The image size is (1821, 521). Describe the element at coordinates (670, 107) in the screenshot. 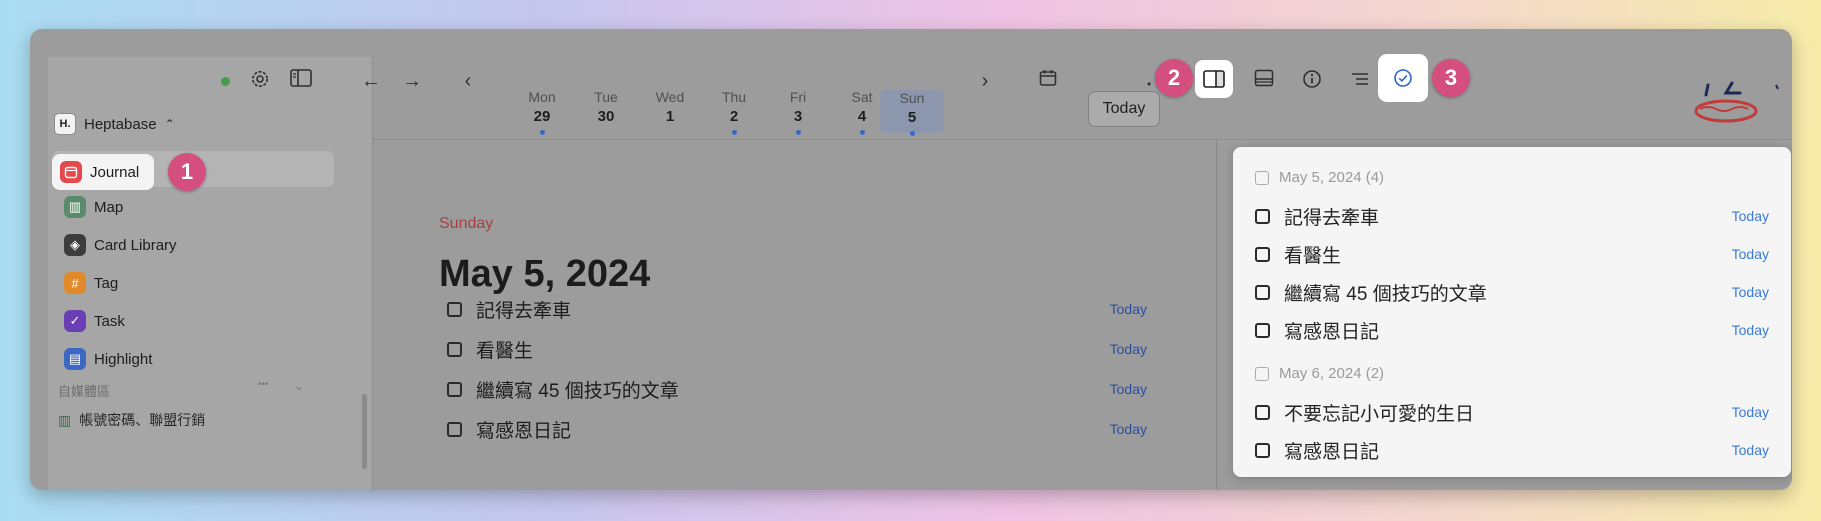

I see `day-wed: Wed 1` at that location.